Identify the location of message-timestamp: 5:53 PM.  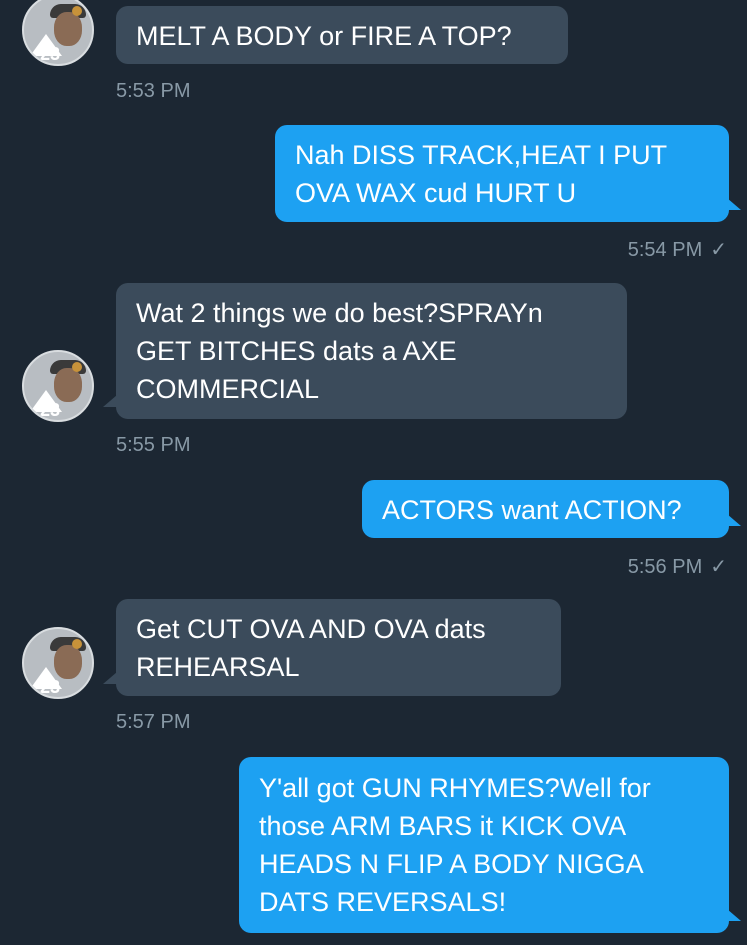
(153, 91).